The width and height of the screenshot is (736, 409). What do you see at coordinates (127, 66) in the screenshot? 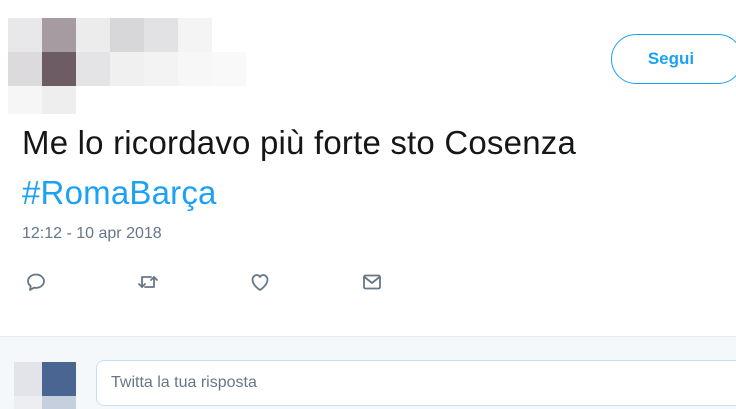
I see `blurred-avatar` at bounding box center [127, 66].